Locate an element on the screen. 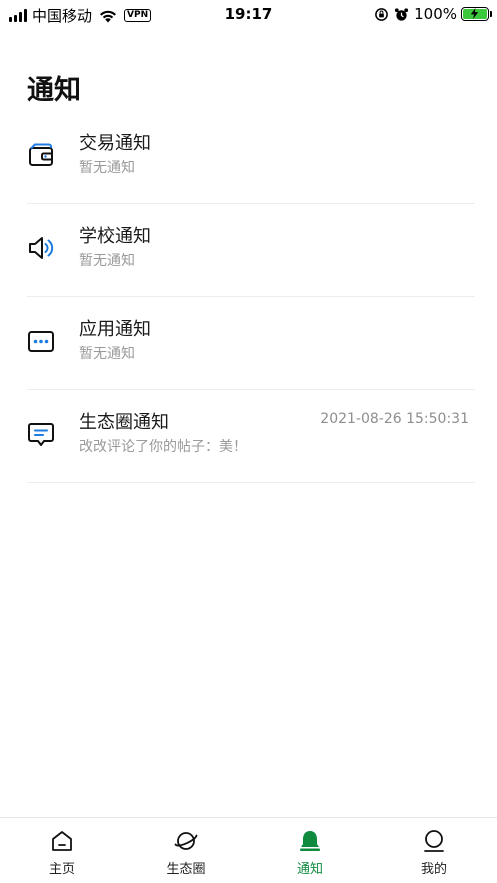 This screenshot has width=497, height=883. chat-bubble-icon is located at coordinates (41, 434).